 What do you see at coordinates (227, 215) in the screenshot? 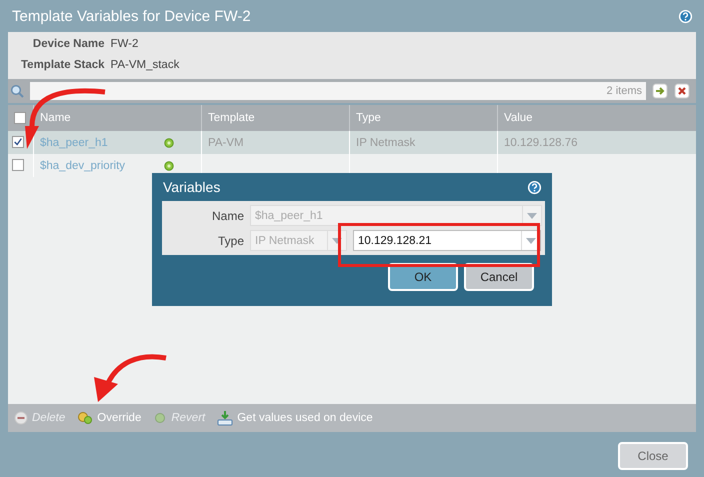
I see `field-label: Name` at bounding box center [227, 215].